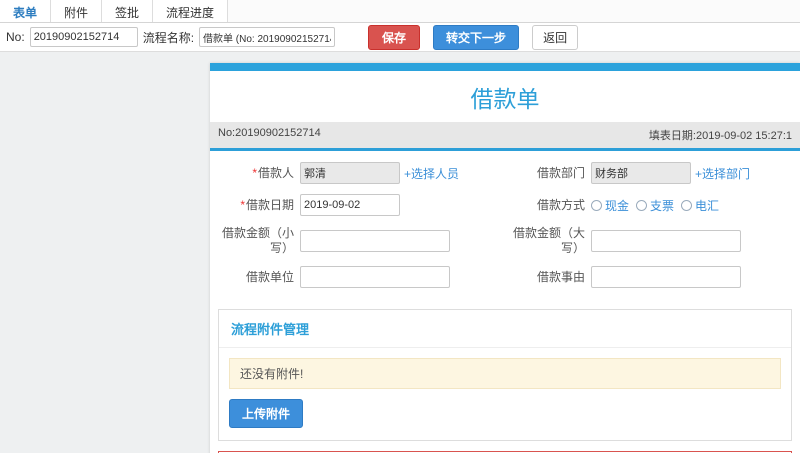  I want to click on form-title: 借款单, so click(505, 99).